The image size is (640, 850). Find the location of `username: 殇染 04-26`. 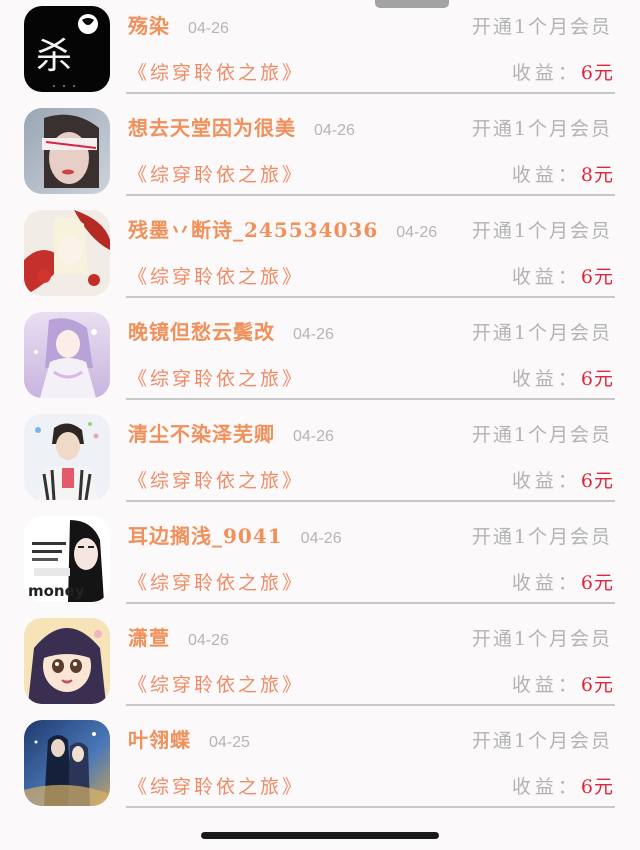

username: 殇染 04-26 is located at coordinates (178, 24).